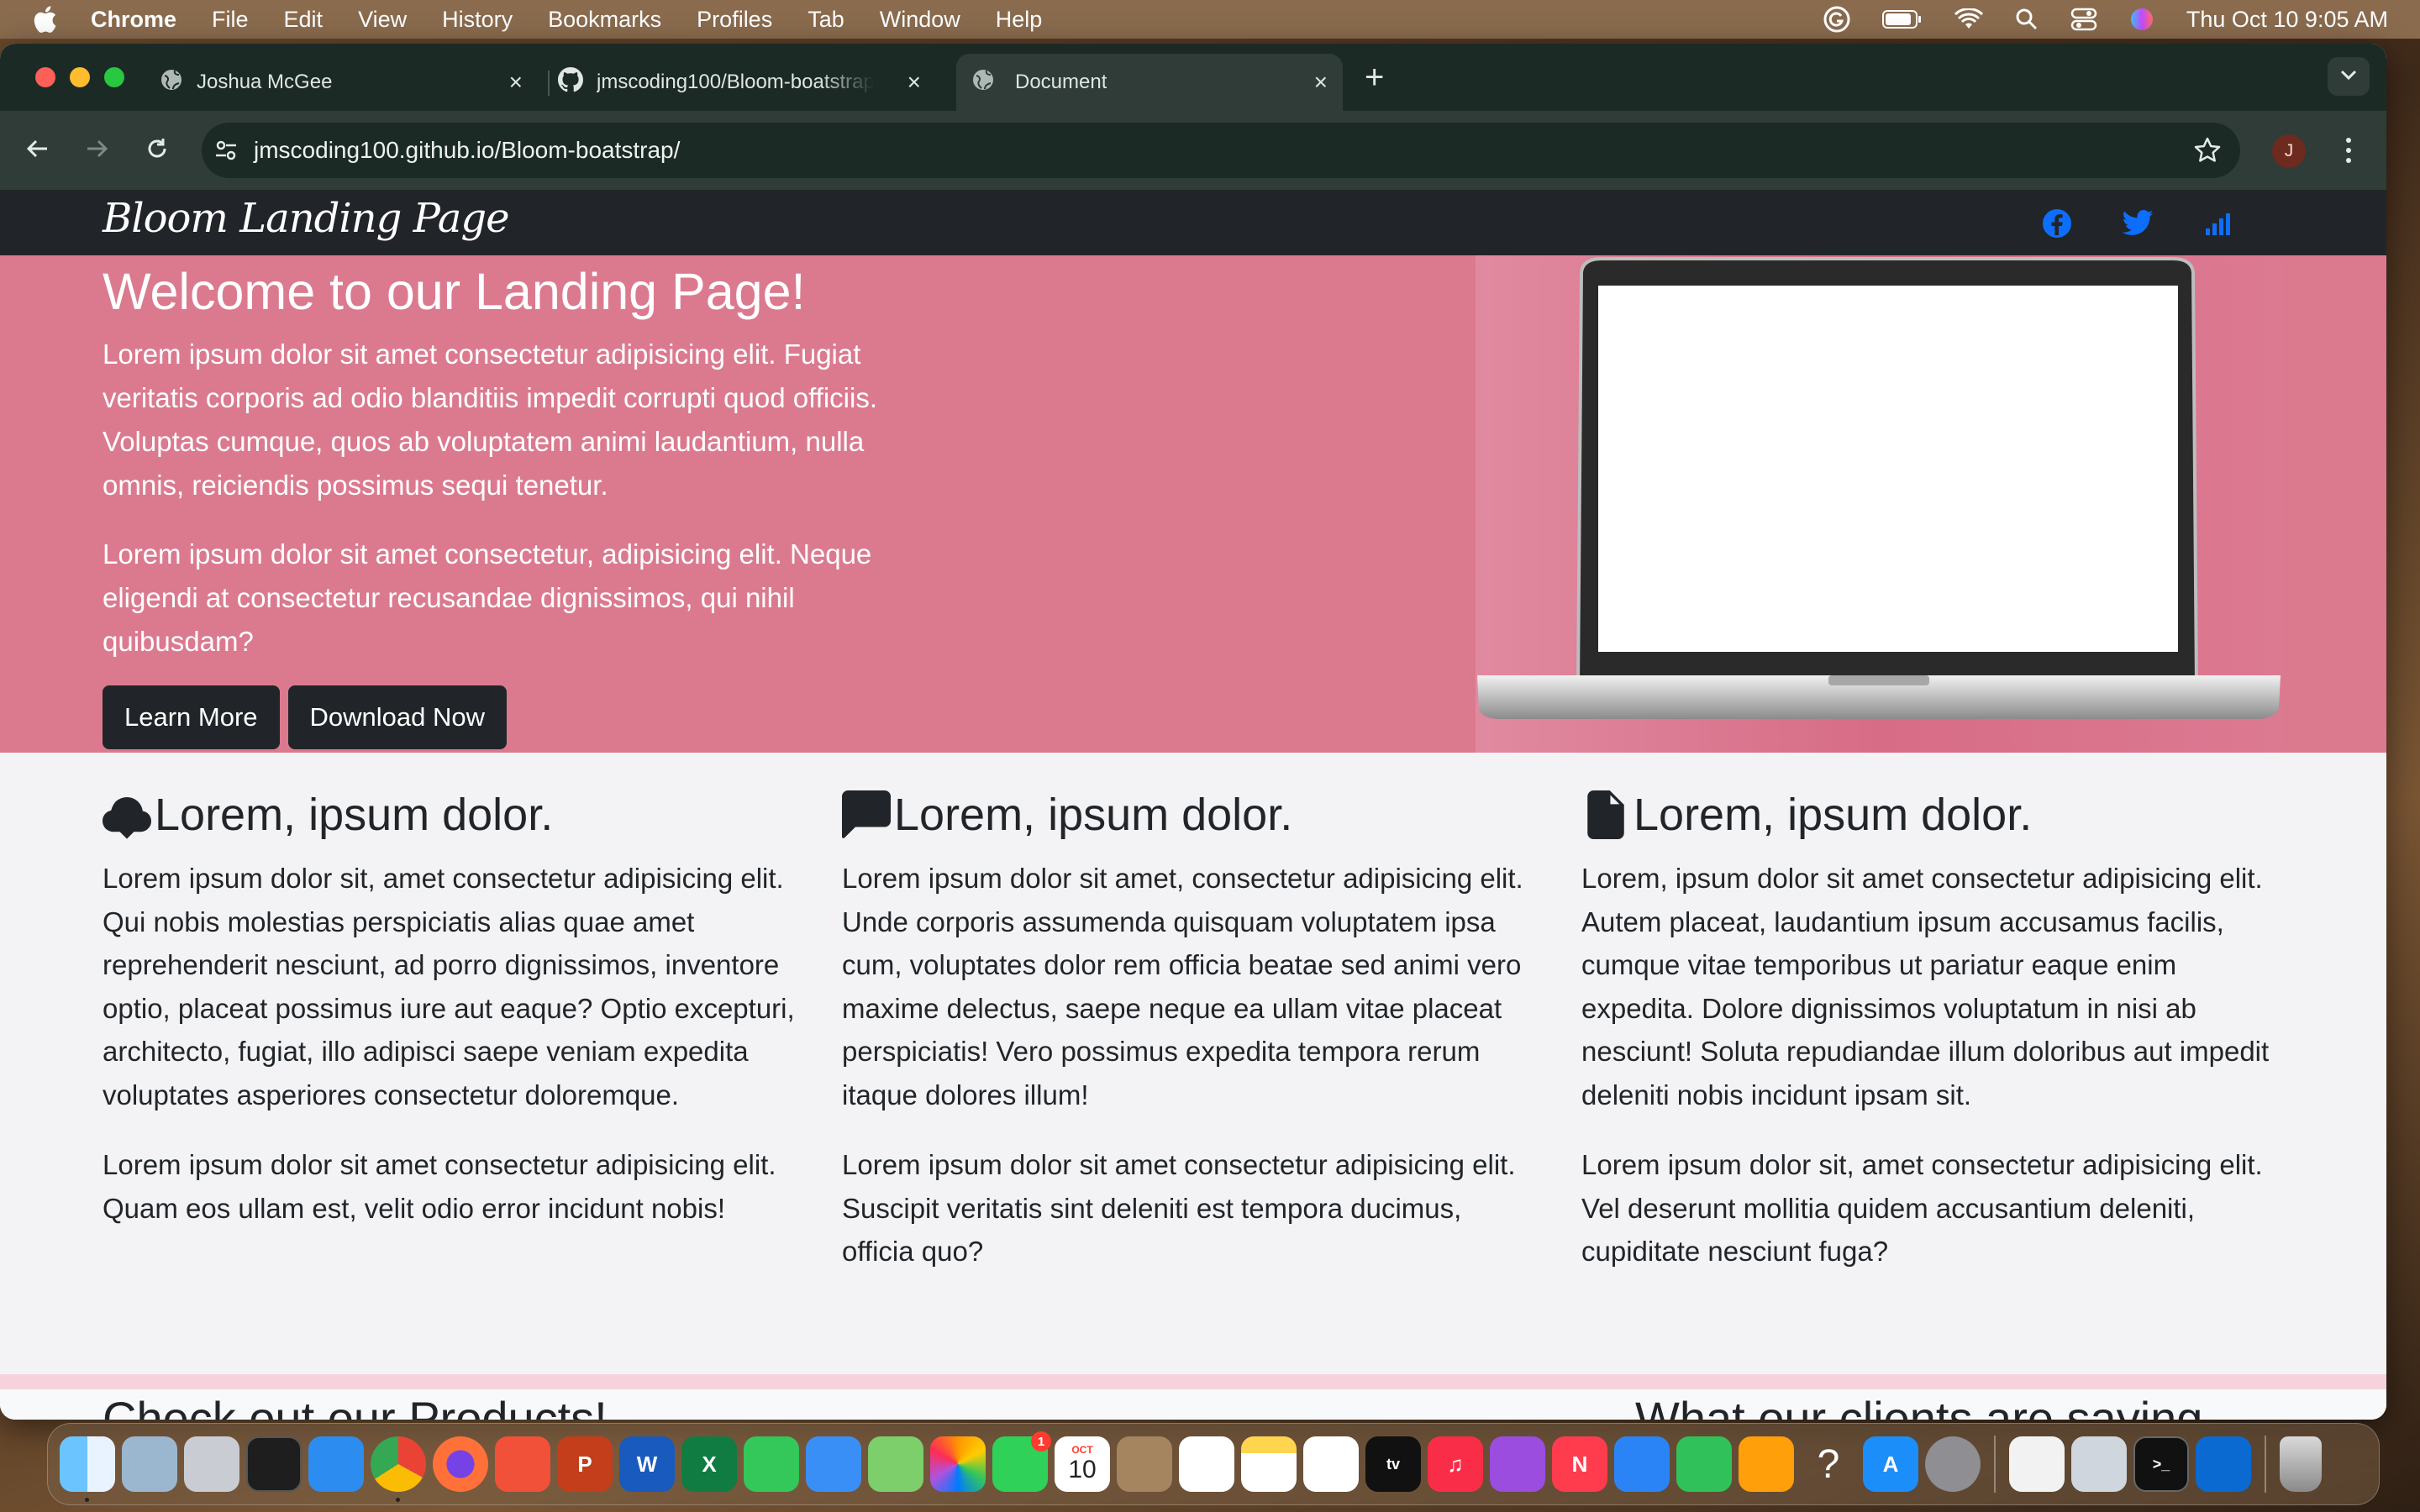 Image resolution: width=2420 pixels, height=1512 pixels. What do you see at coordinates (191, 717) in the screenshot?
I see `learn-more-button: Learn More` at bounding box center [191, 717].